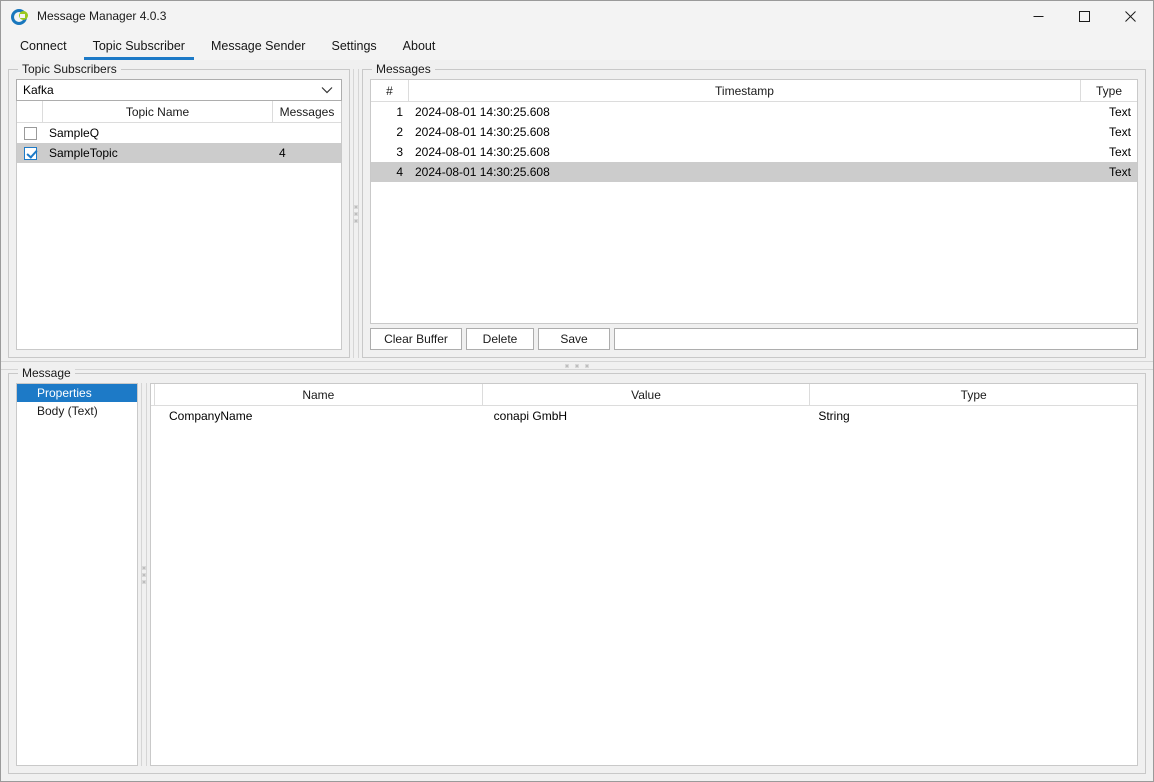  What do you see at coordinates (403, 69) in the screenshot?
I see `messages-title: Messages` at bounding box center [403, 69].